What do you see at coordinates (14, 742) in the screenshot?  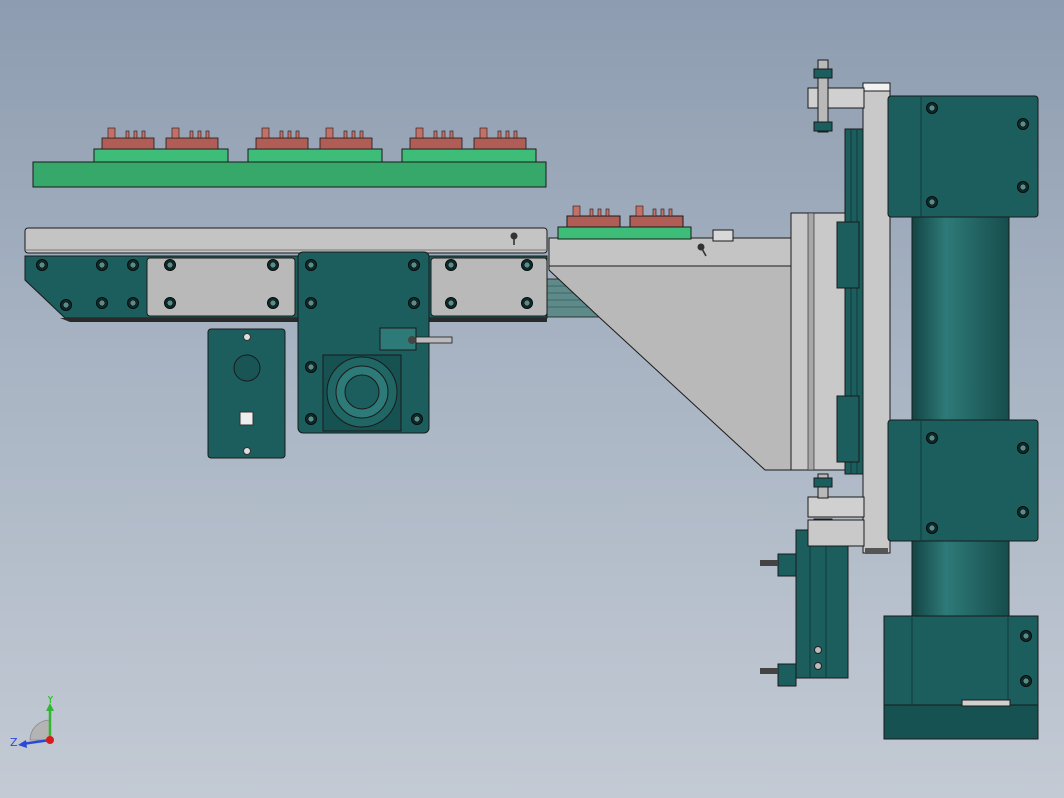 I see `z-axis-label: Z` at bounding box center [14, 742].